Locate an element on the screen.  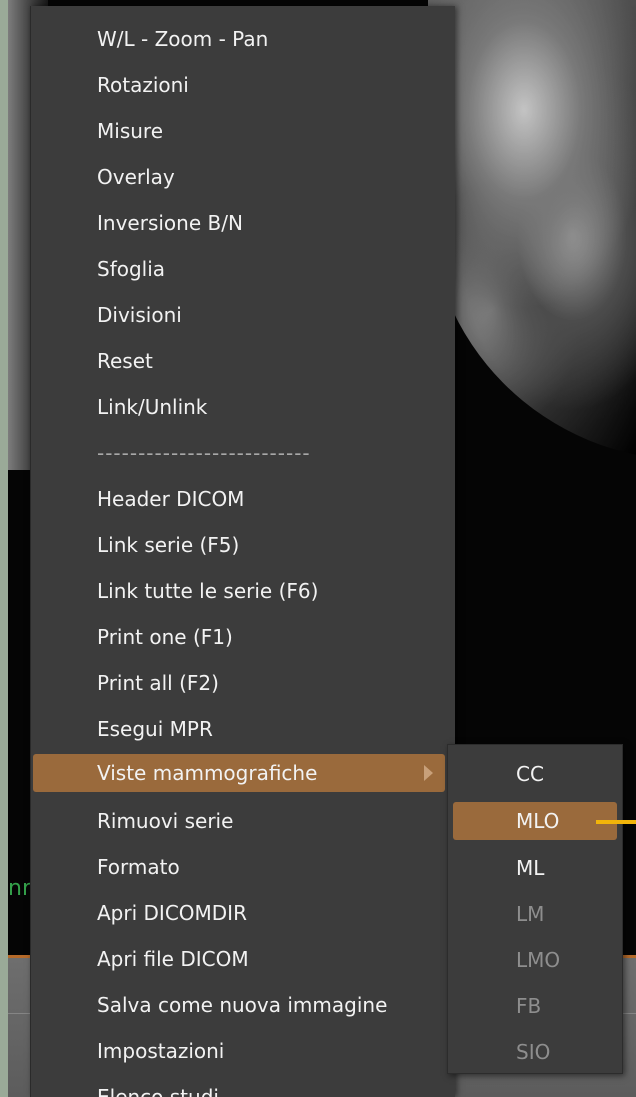
submenu-arrow-icon is located at coordinates (428, 773).